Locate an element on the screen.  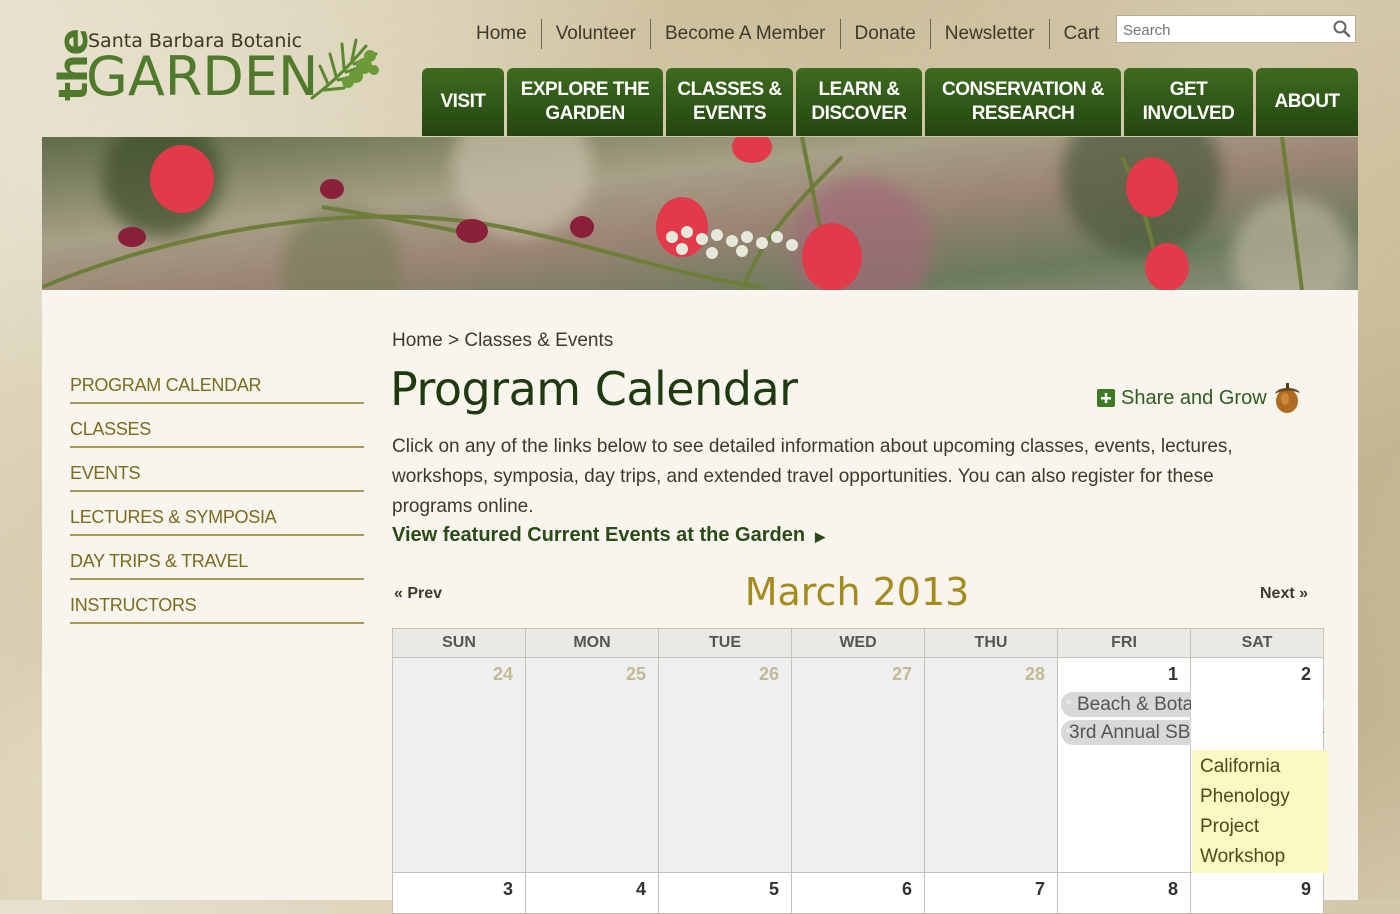
util-nav-home: Home is located at coordinates (502, 34).